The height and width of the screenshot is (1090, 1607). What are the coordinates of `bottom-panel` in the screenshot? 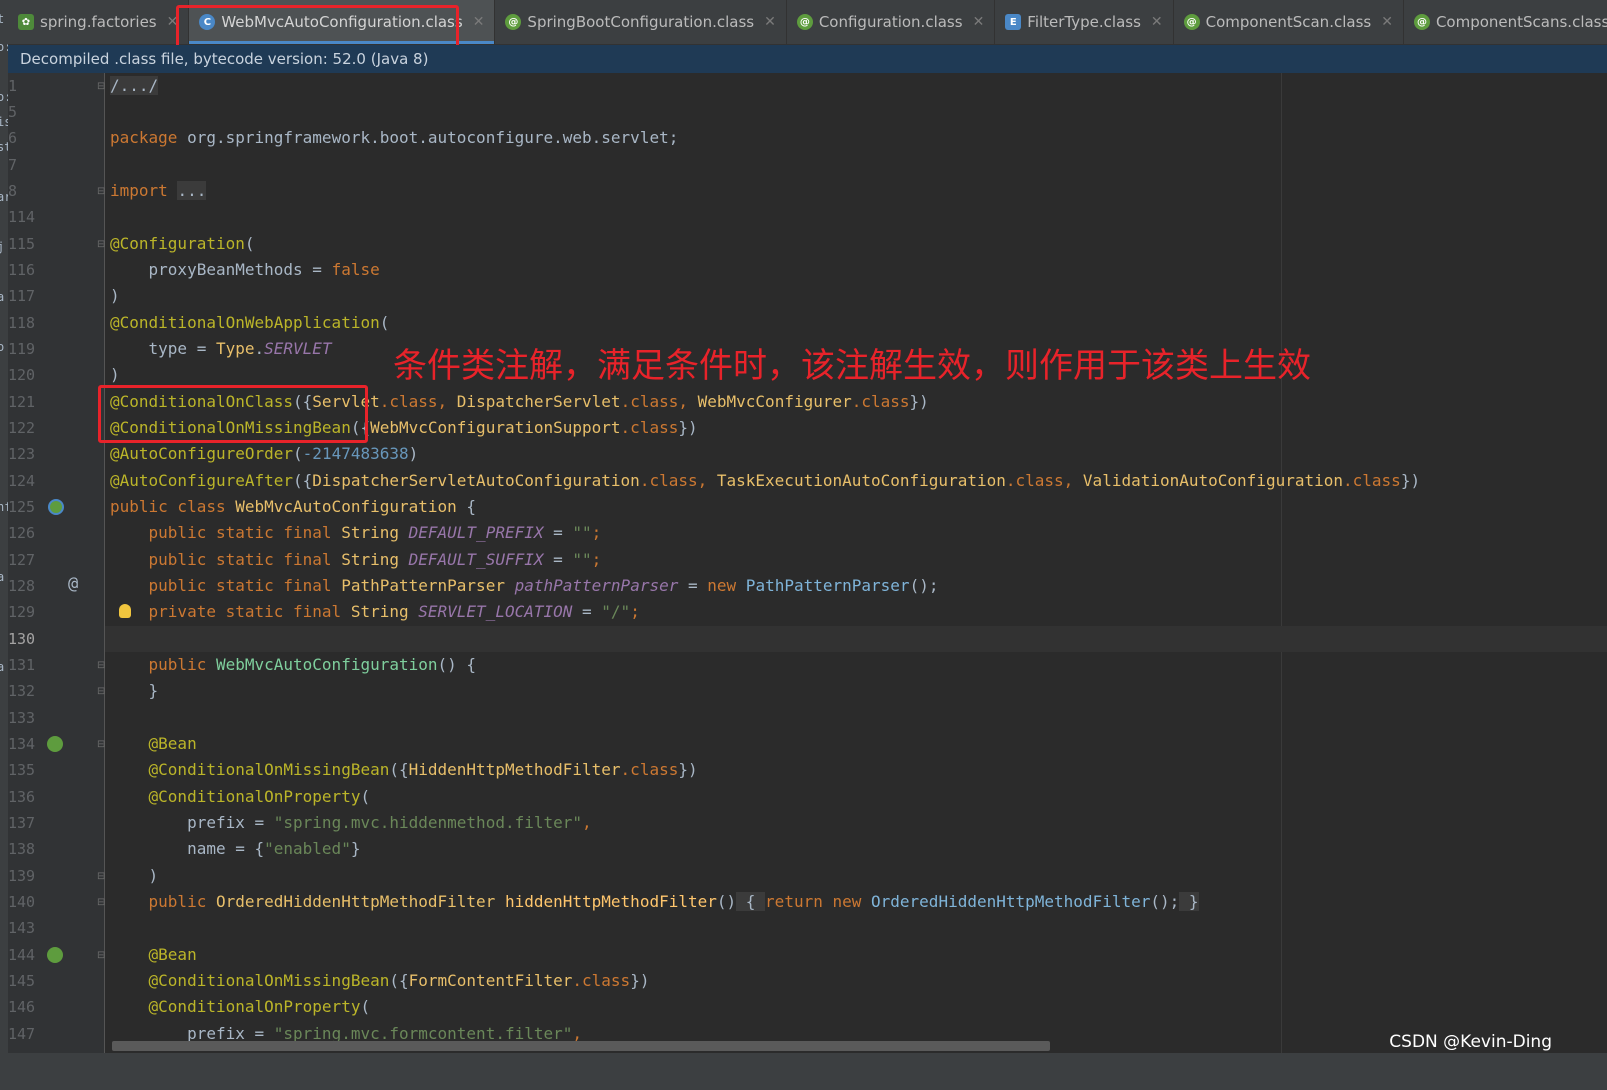 It's located at (803, 1071).